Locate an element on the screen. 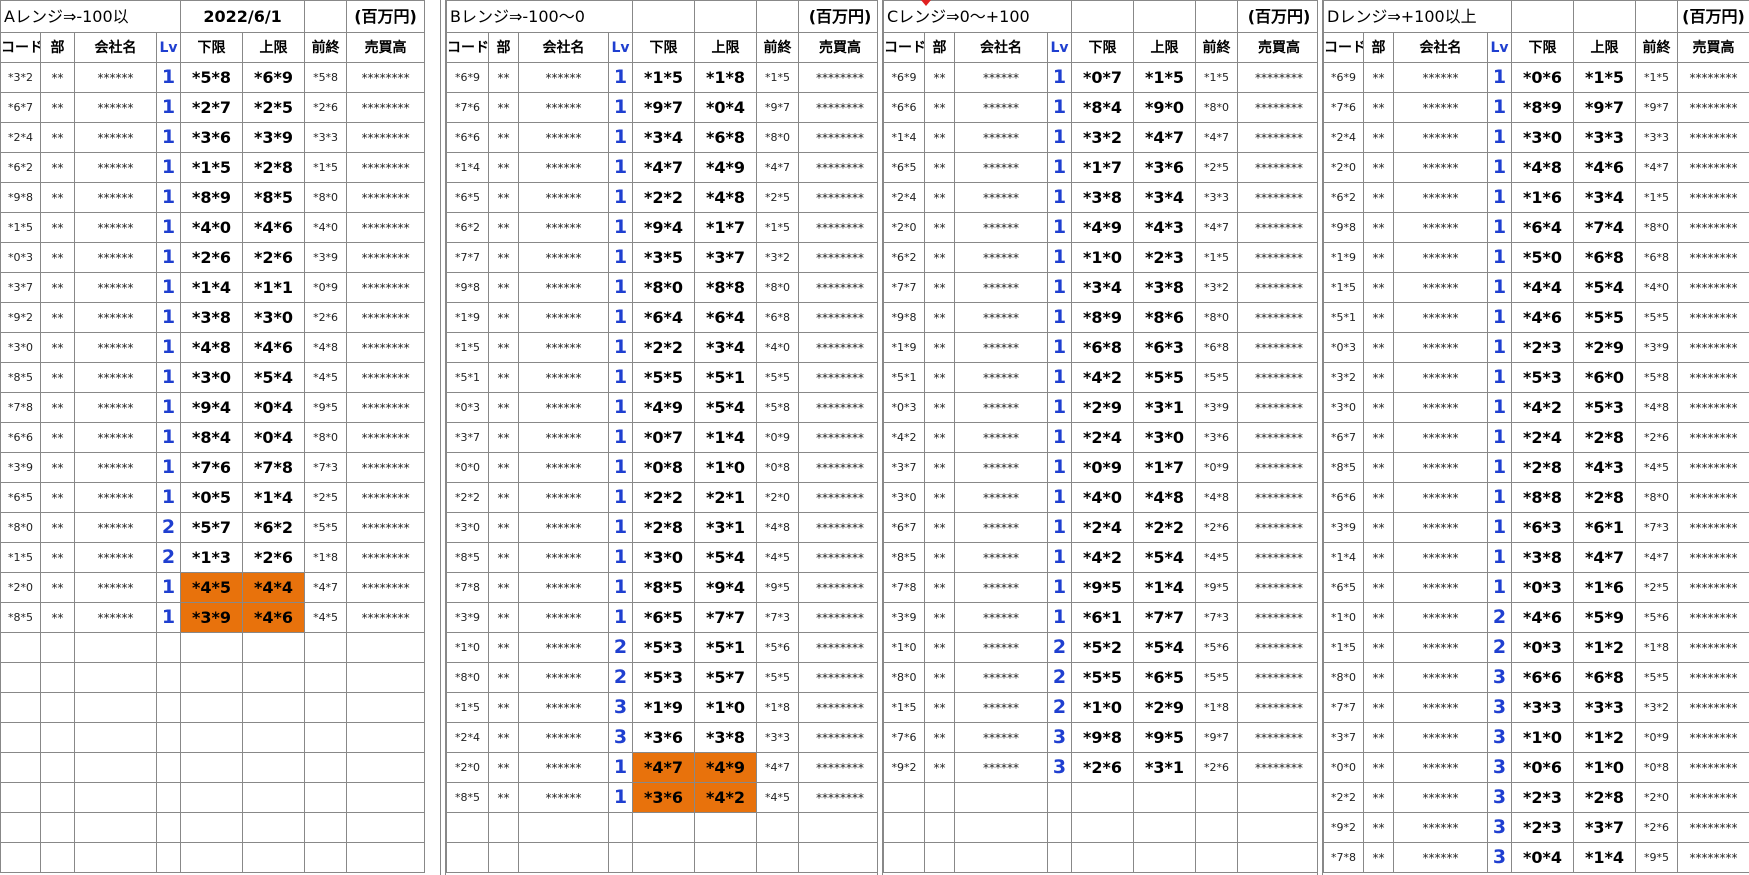  cell-lower: *5*3 is located at coordinates (664, 647).